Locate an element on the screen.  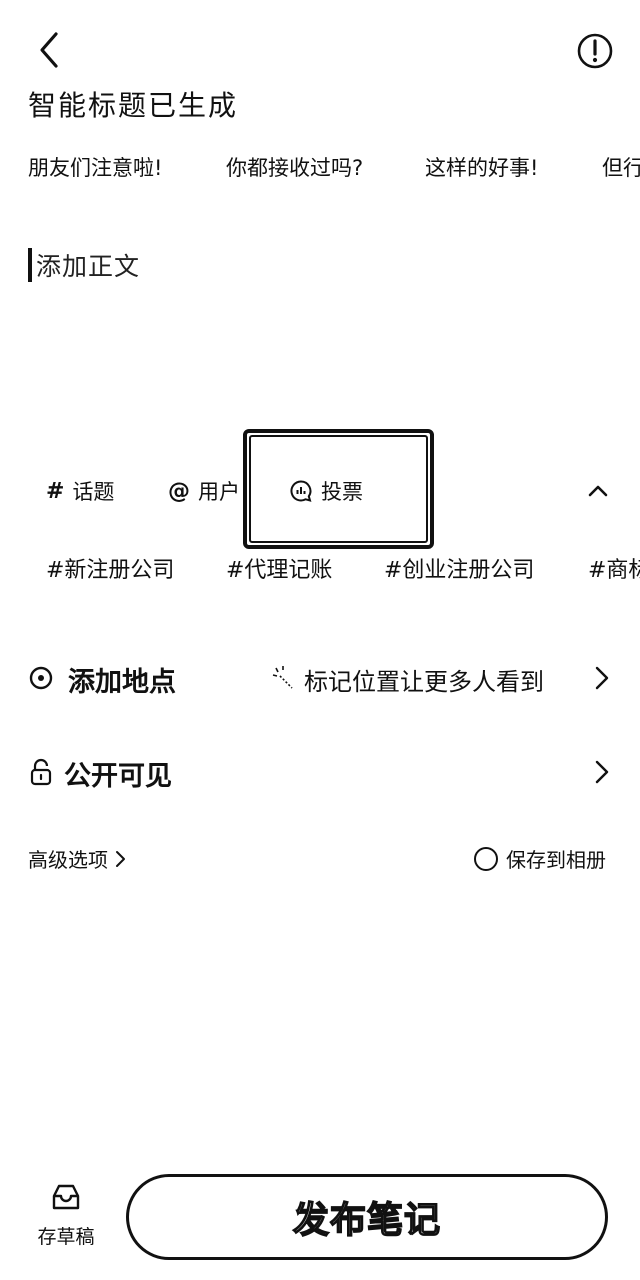
editor-toolbar: # 话题 @ 用户 投票 is located at coordinates (320, 491).